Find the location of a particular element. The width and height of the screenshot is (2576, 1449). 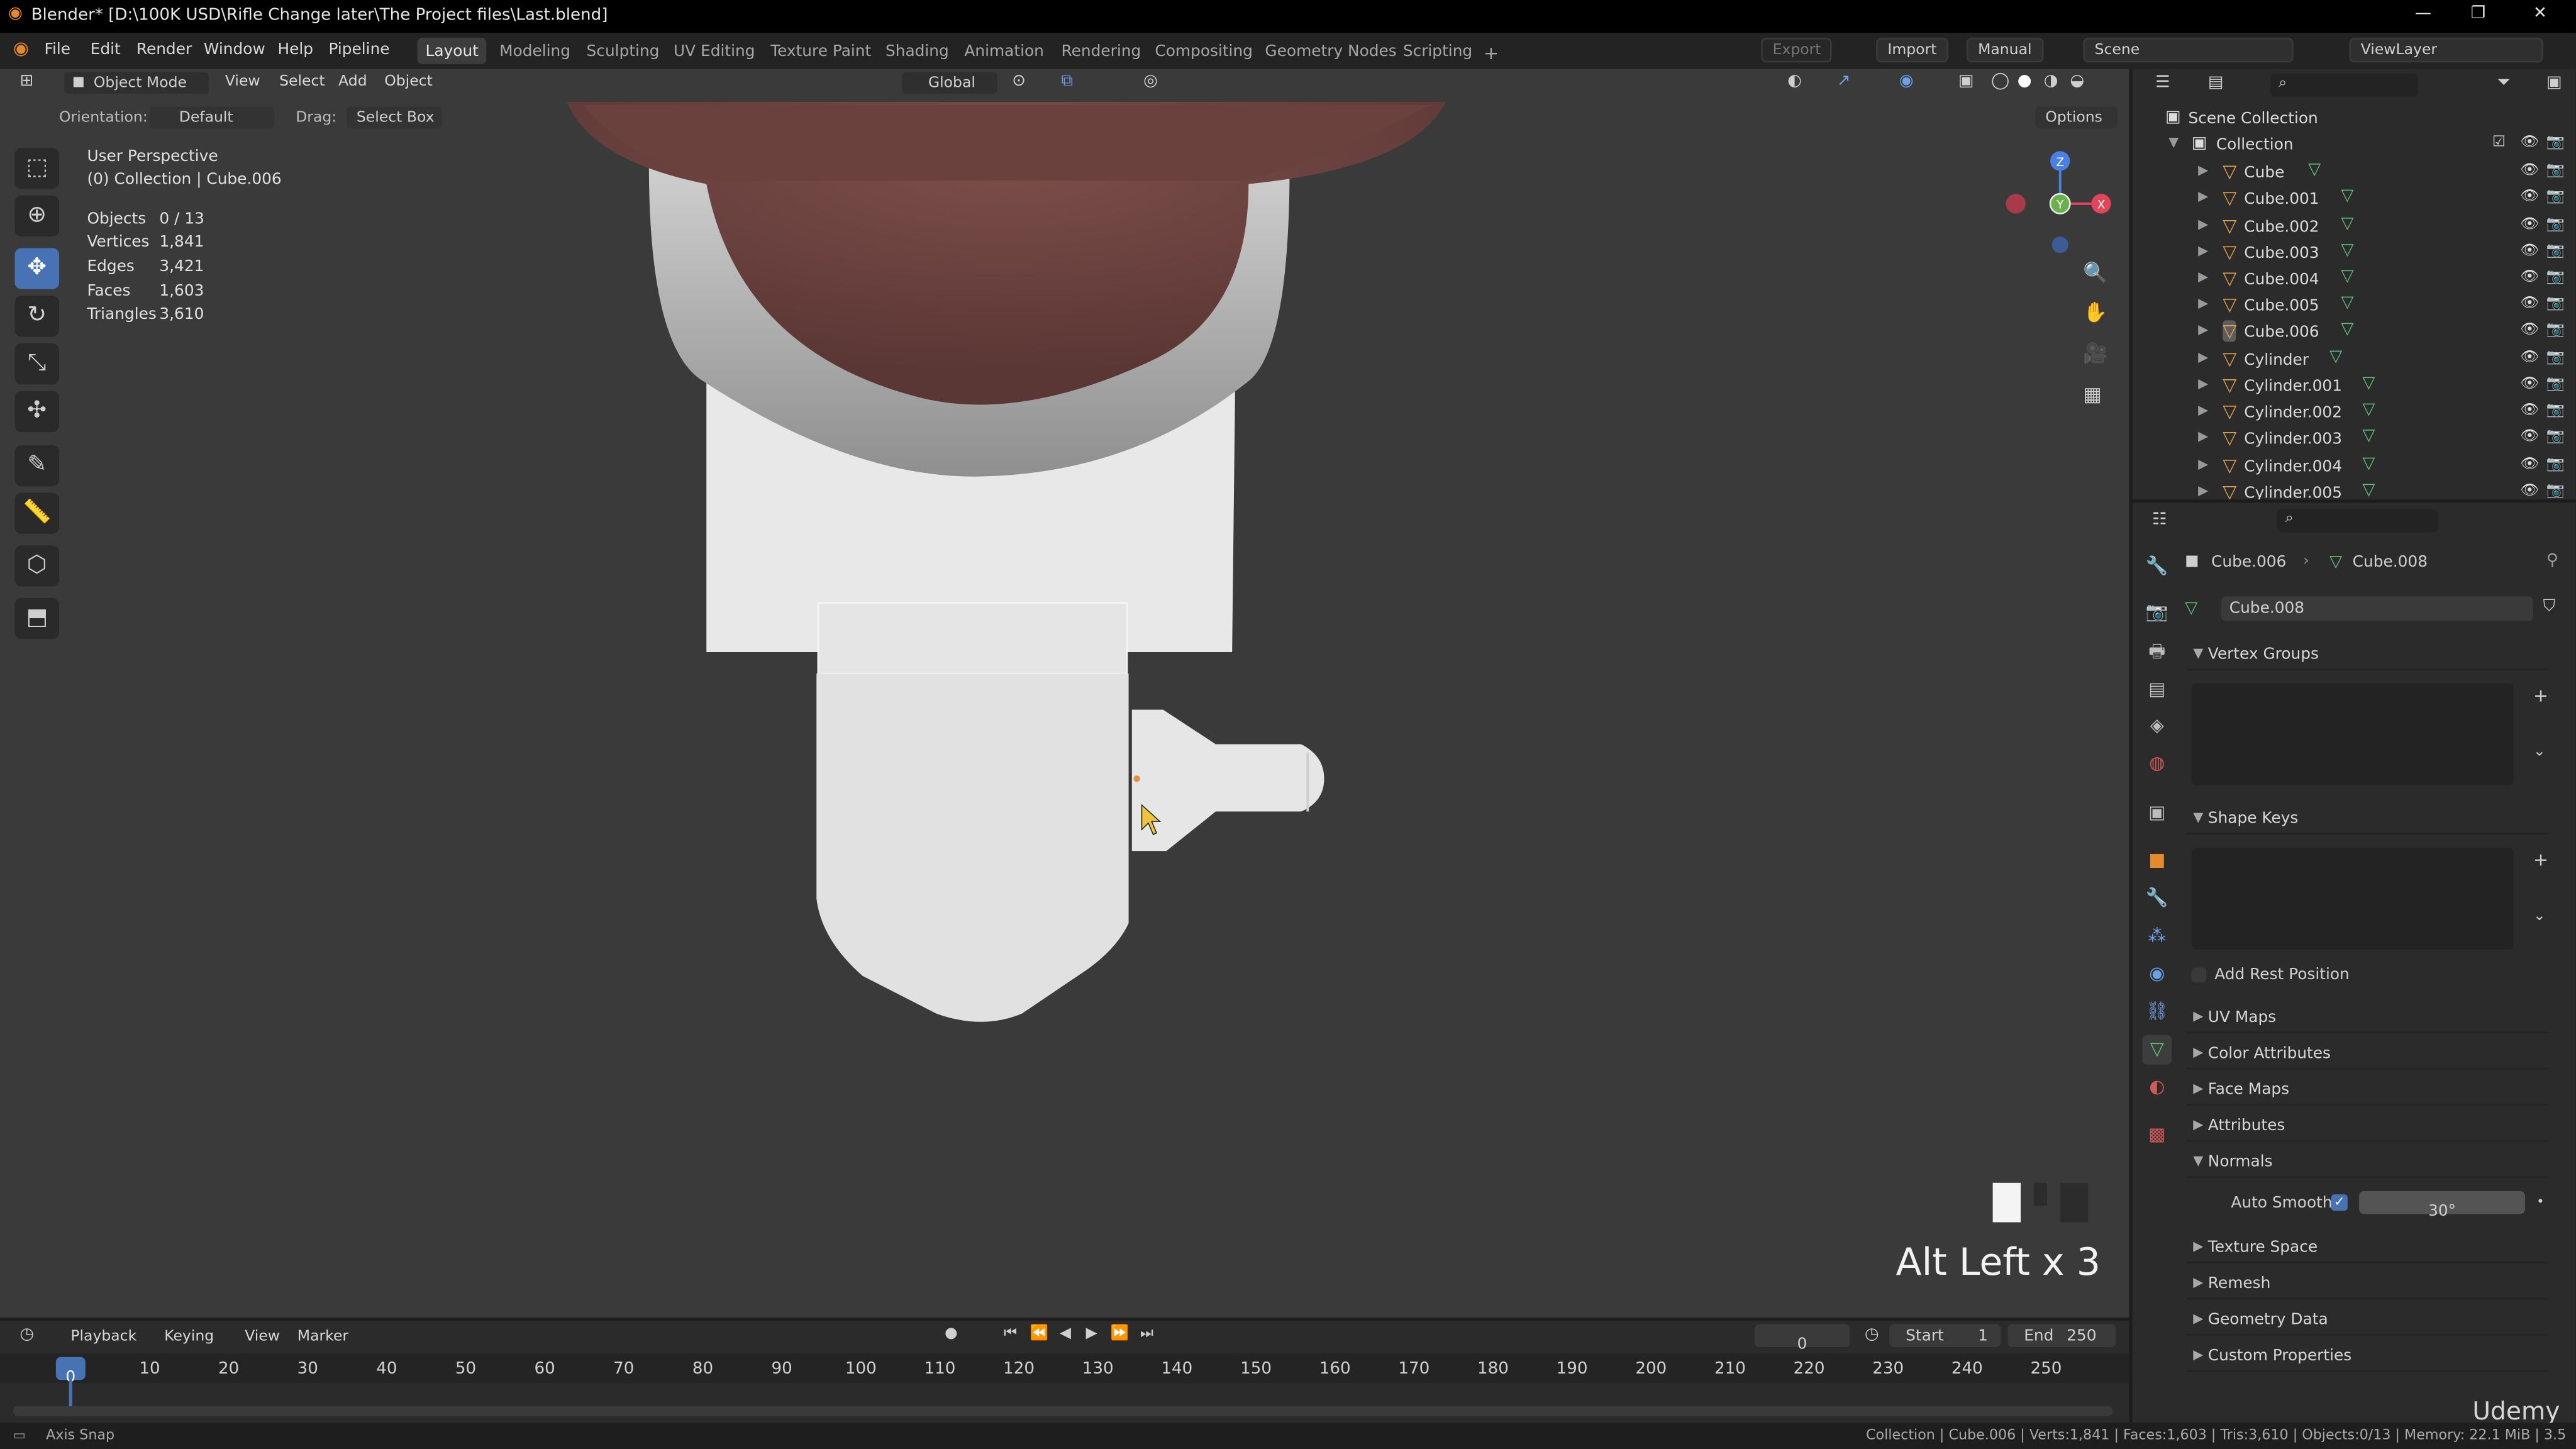

menu-window: Window is located at coordinates (234, 50).